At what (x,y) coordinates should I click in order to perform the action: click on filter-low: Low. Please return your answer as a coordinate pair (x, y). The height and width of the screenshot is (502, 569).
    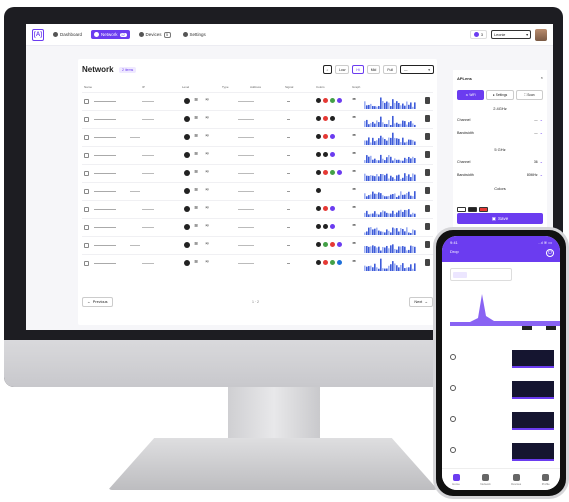
    Looking at the image, I should click on (342, 69).